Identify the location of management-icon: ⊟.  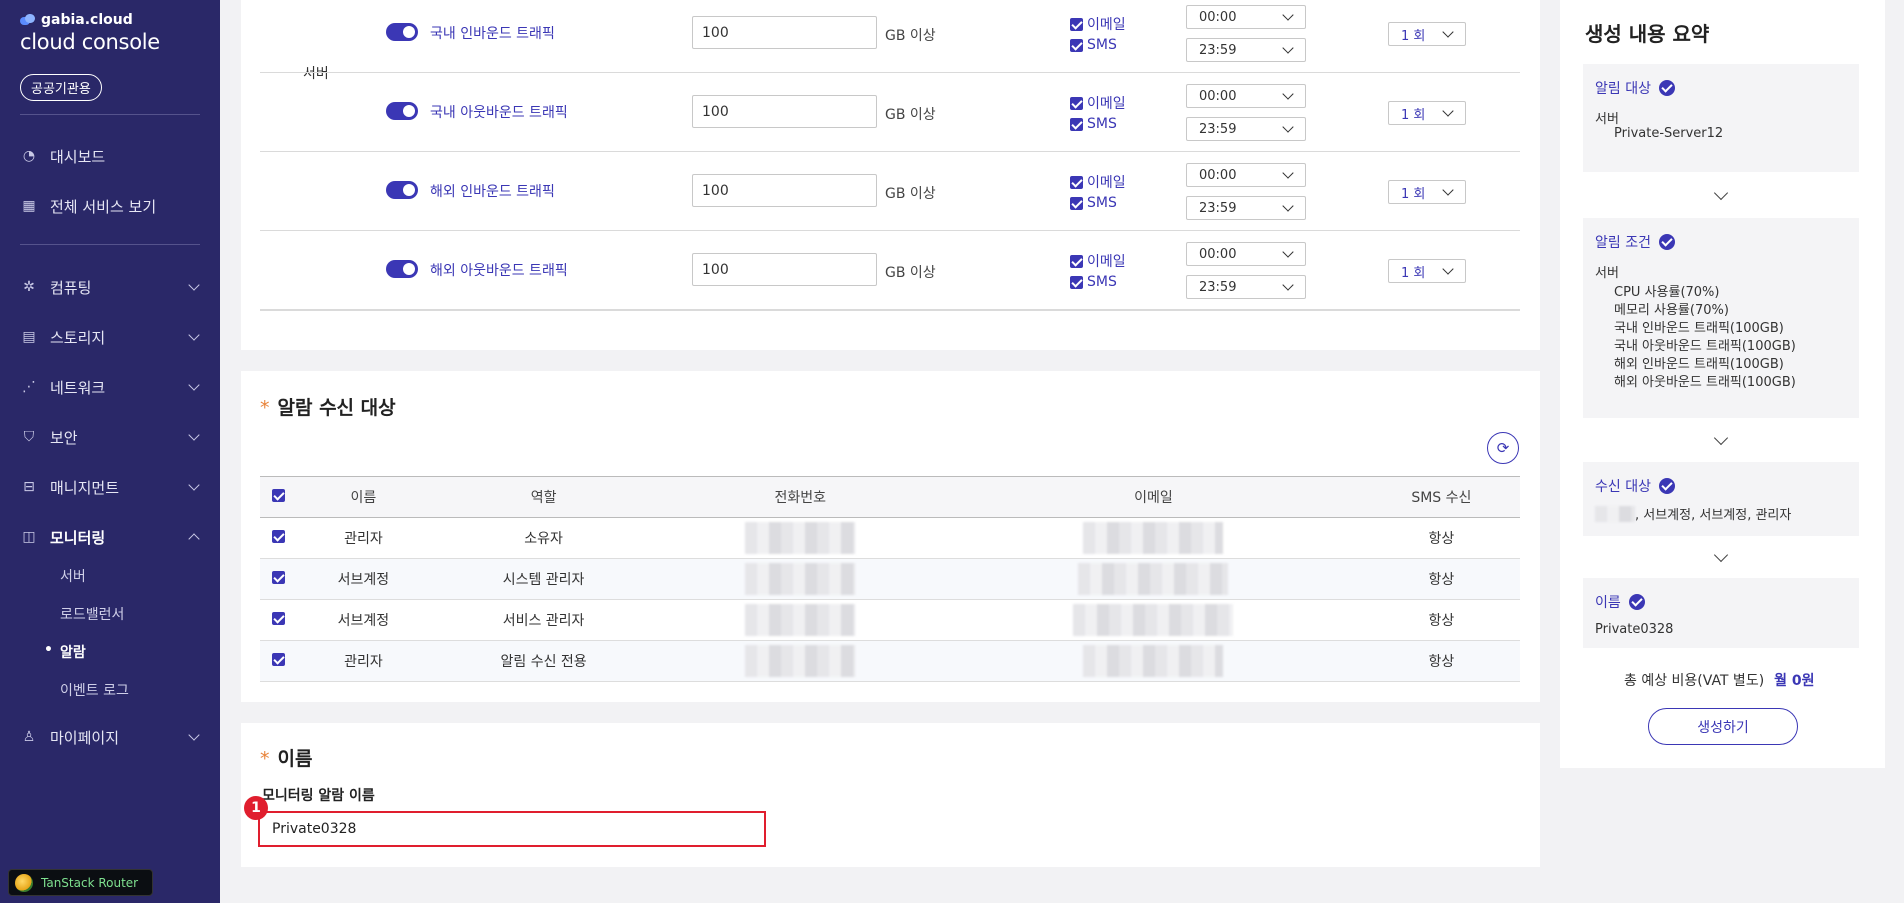
(29, 487).